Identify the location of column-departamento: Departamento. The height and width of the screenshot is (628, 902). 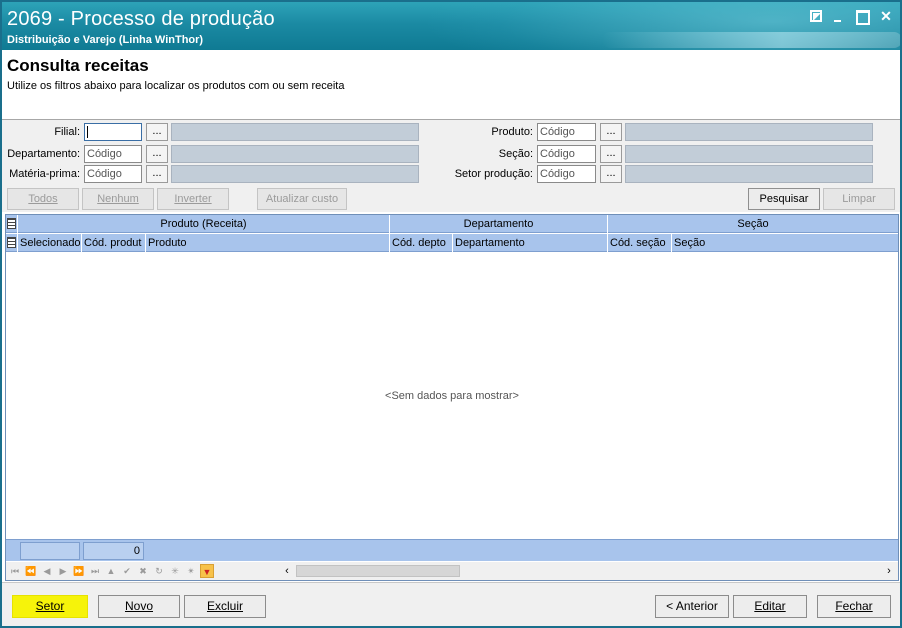
(530, 243).